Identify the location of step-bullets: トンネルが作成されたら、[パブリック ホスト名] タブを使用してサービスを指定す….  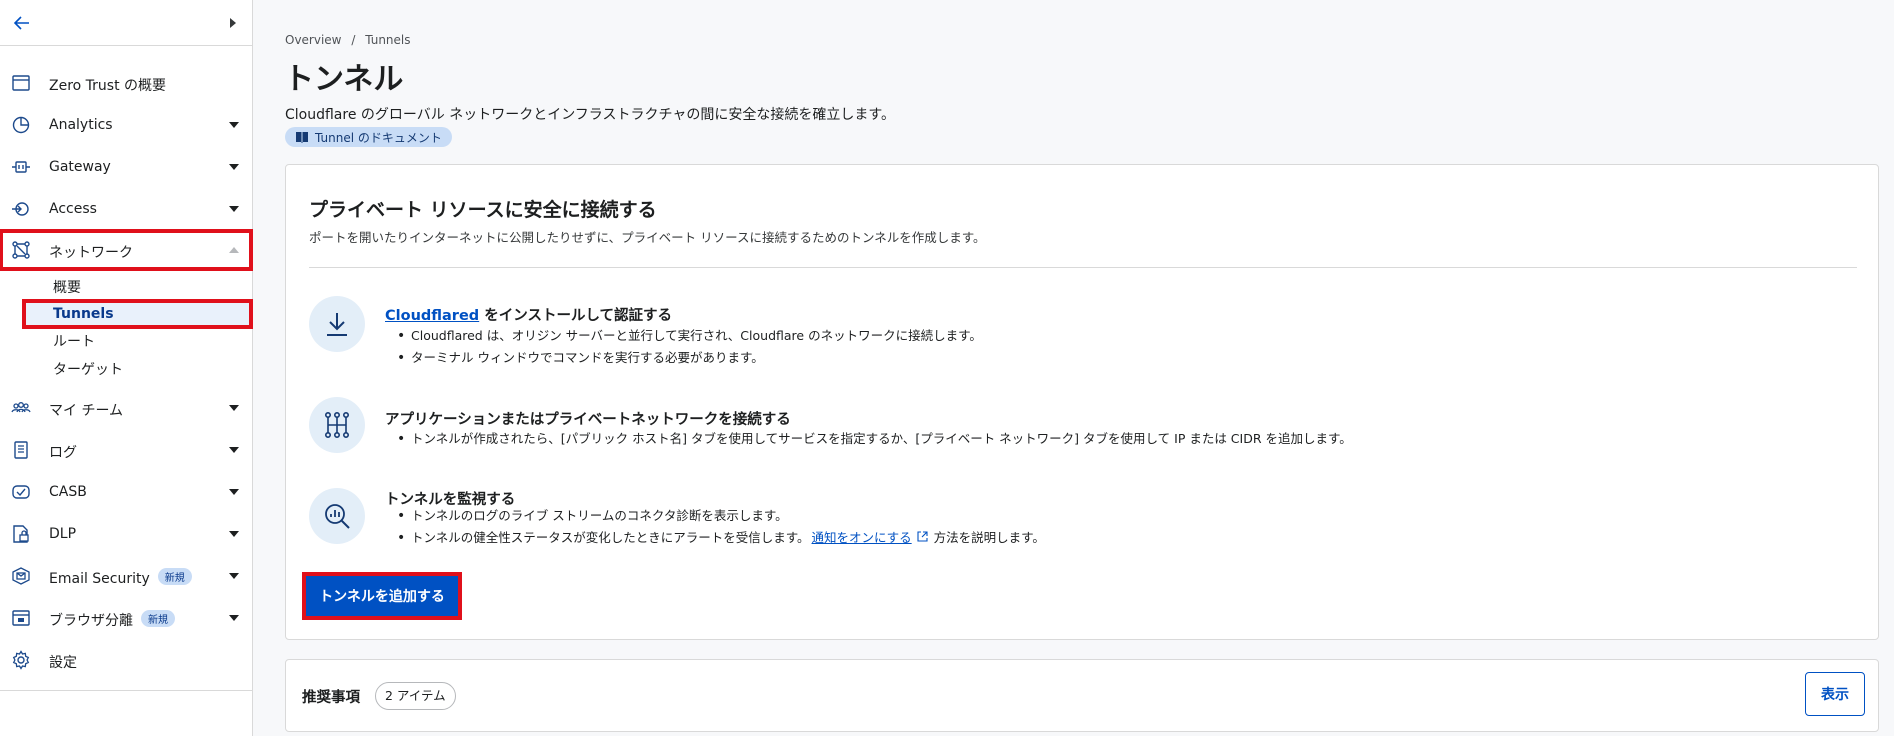
(874, 439).